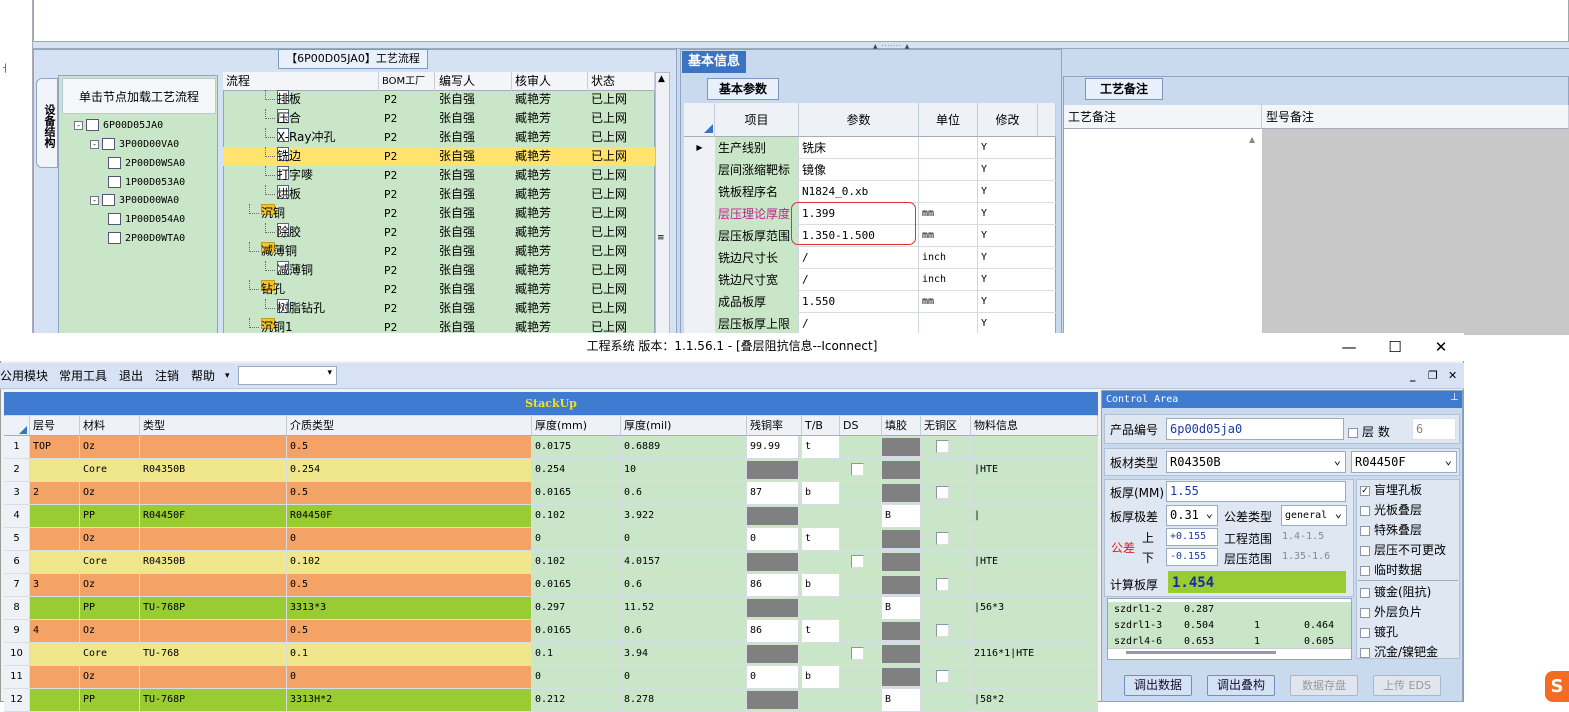 Image resolution: width=1569 pixels, height=712 pixels. What do you see at coordinates (1391, 509) in the screenshot?
I see `option-checkbox: 光板叠层` at bounding box center [1391, 509].